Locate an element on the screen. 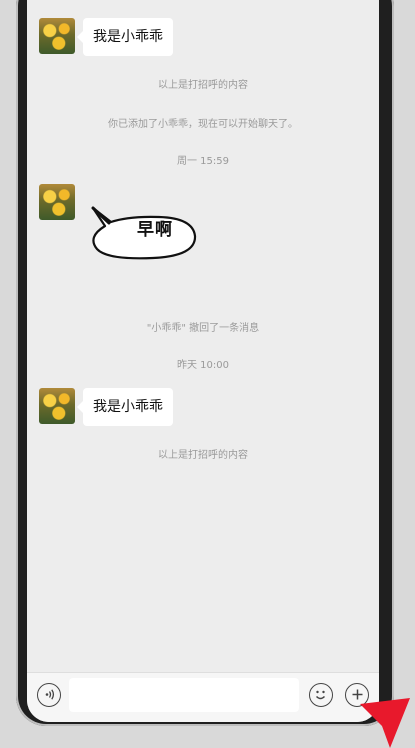 This screenshot has height=748, width=415. voice-icon is located at coordinates (49, 695).